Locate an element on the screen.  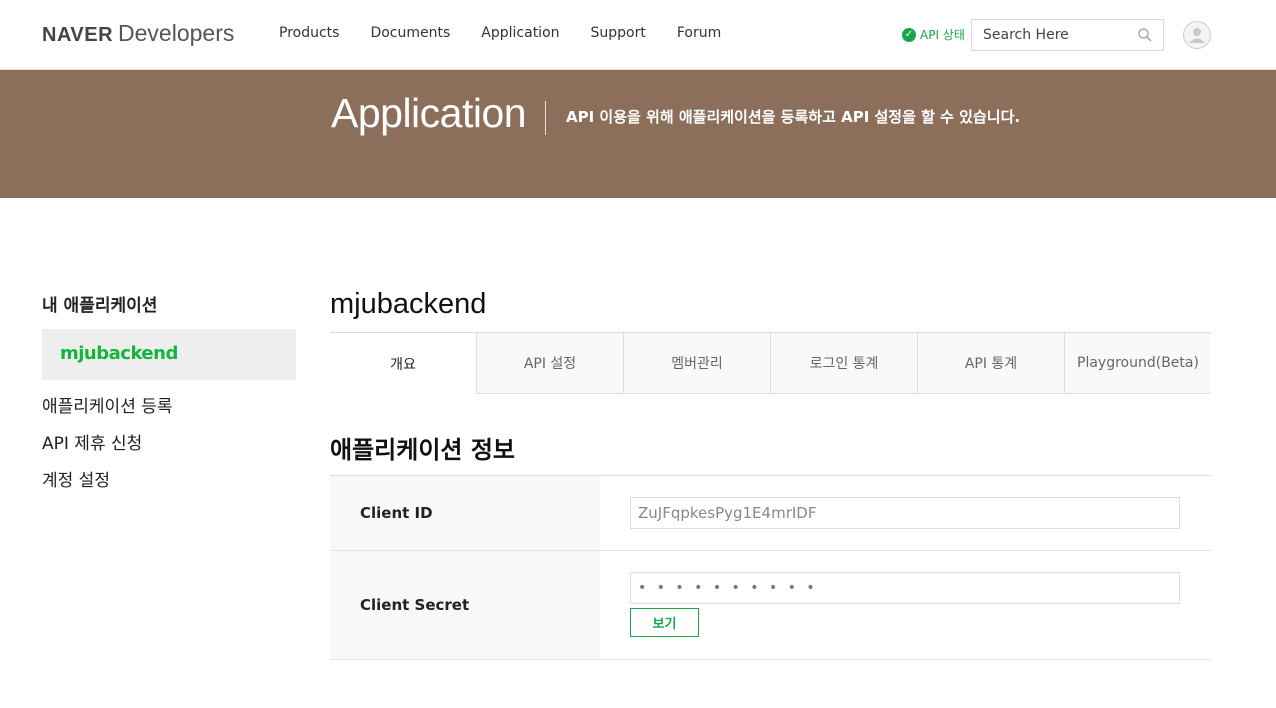
tab-api-stats: API 통계 is located at coordinates (991, 363).